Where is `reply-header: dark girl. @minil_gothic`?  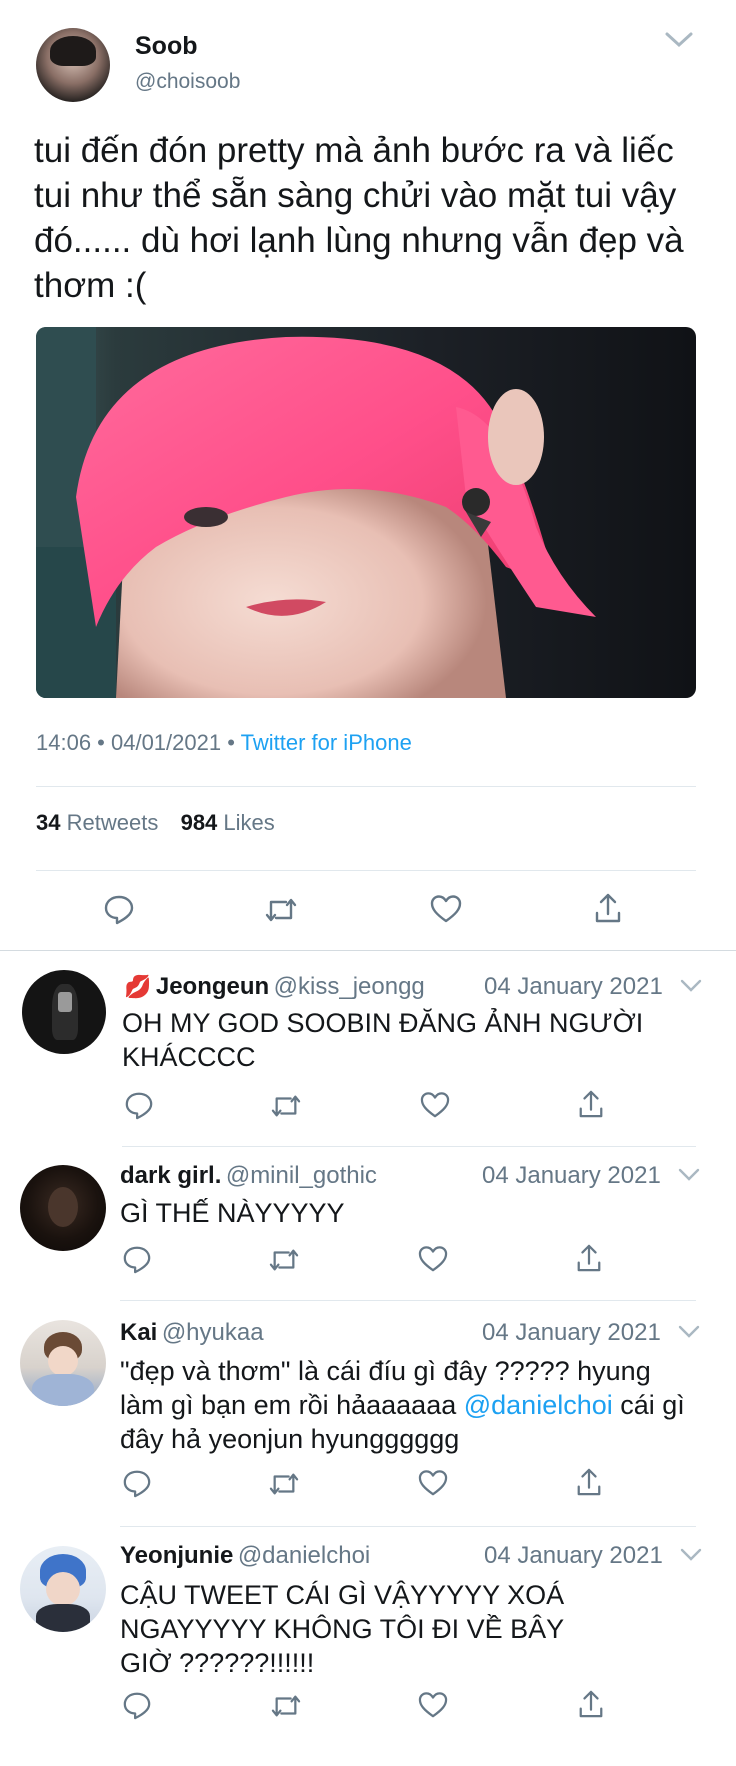
reply-header: dark girl. @minil_gothic is located at coordinates (248, 1176).